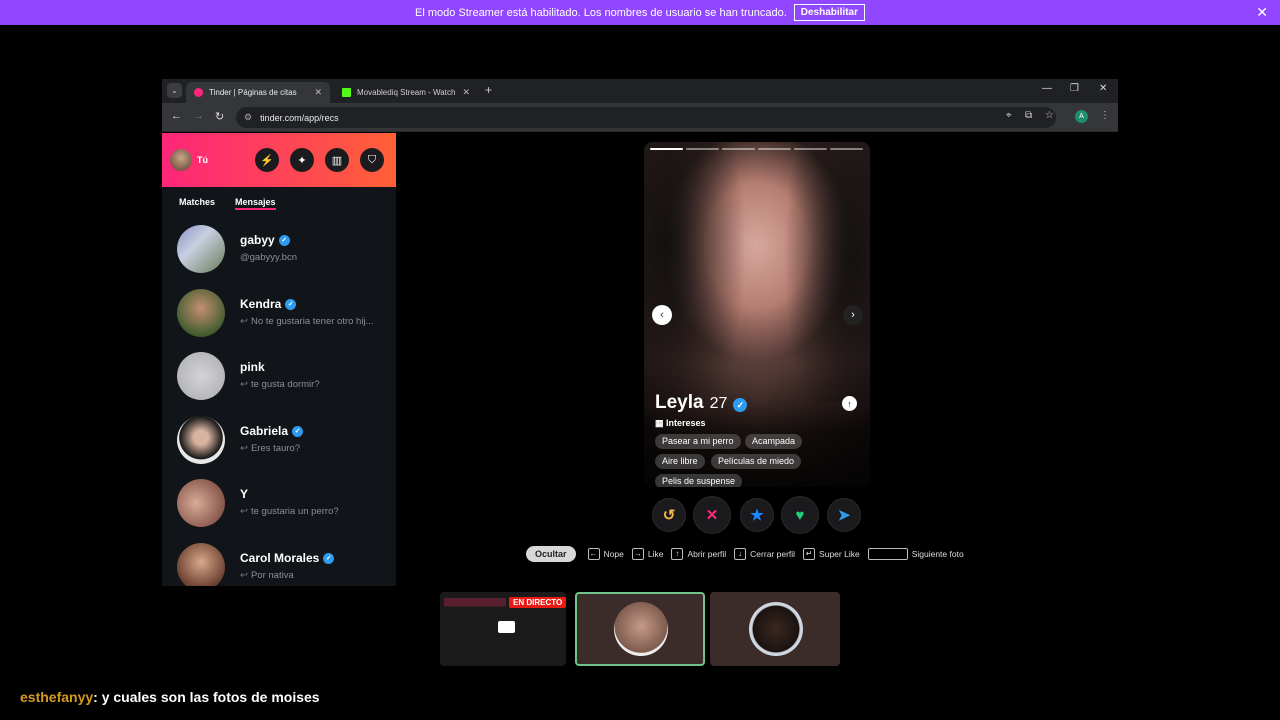 This screenshot has height=720, width=1280. Describe the element at coordinates (248, 117) in the screenshot. I see `site-info-icon: ⚙` at that location.